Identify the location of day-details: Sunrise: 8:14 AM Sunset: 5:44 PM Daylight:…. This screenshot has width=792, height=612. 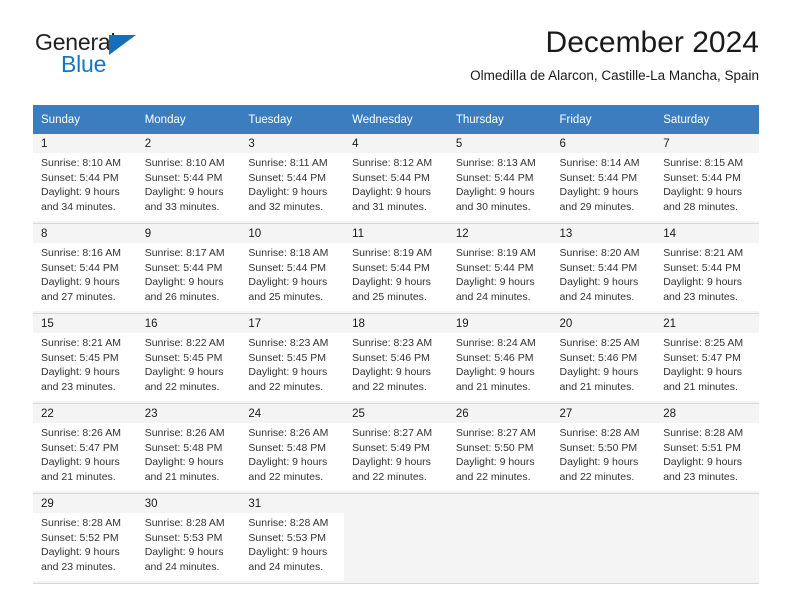
(603, 187).